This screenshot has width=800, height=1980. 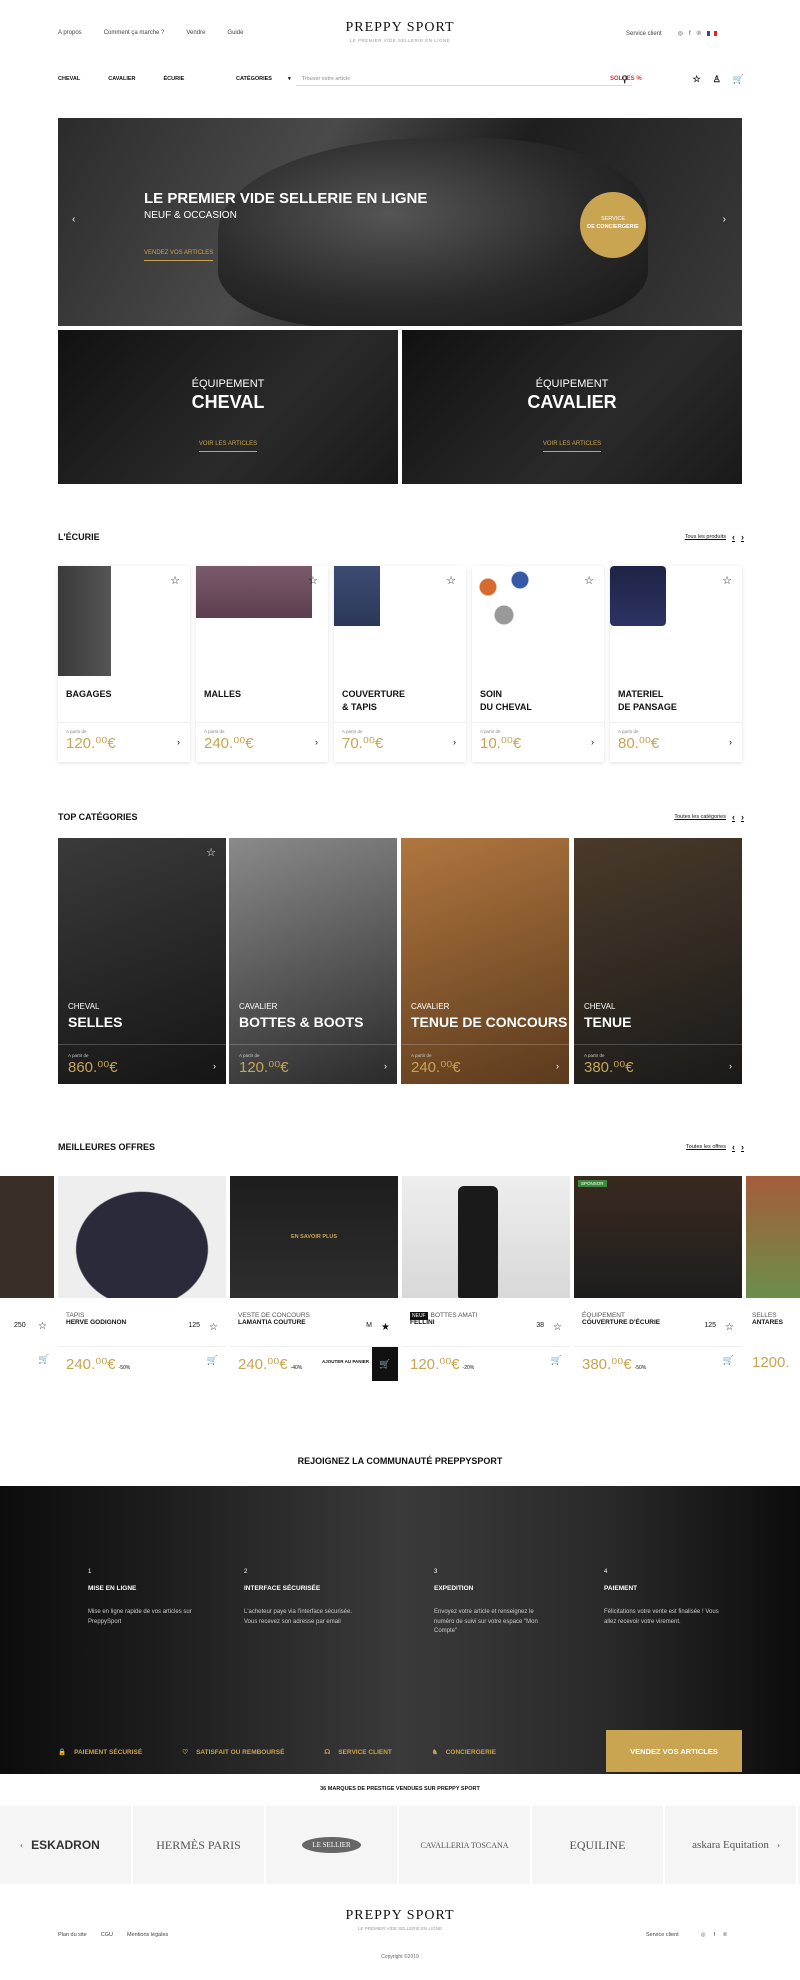 What do you see at coordinates (644, 34) in the screenshot?
I see `service-client-link: Service client` at bounding box center [644, 34].